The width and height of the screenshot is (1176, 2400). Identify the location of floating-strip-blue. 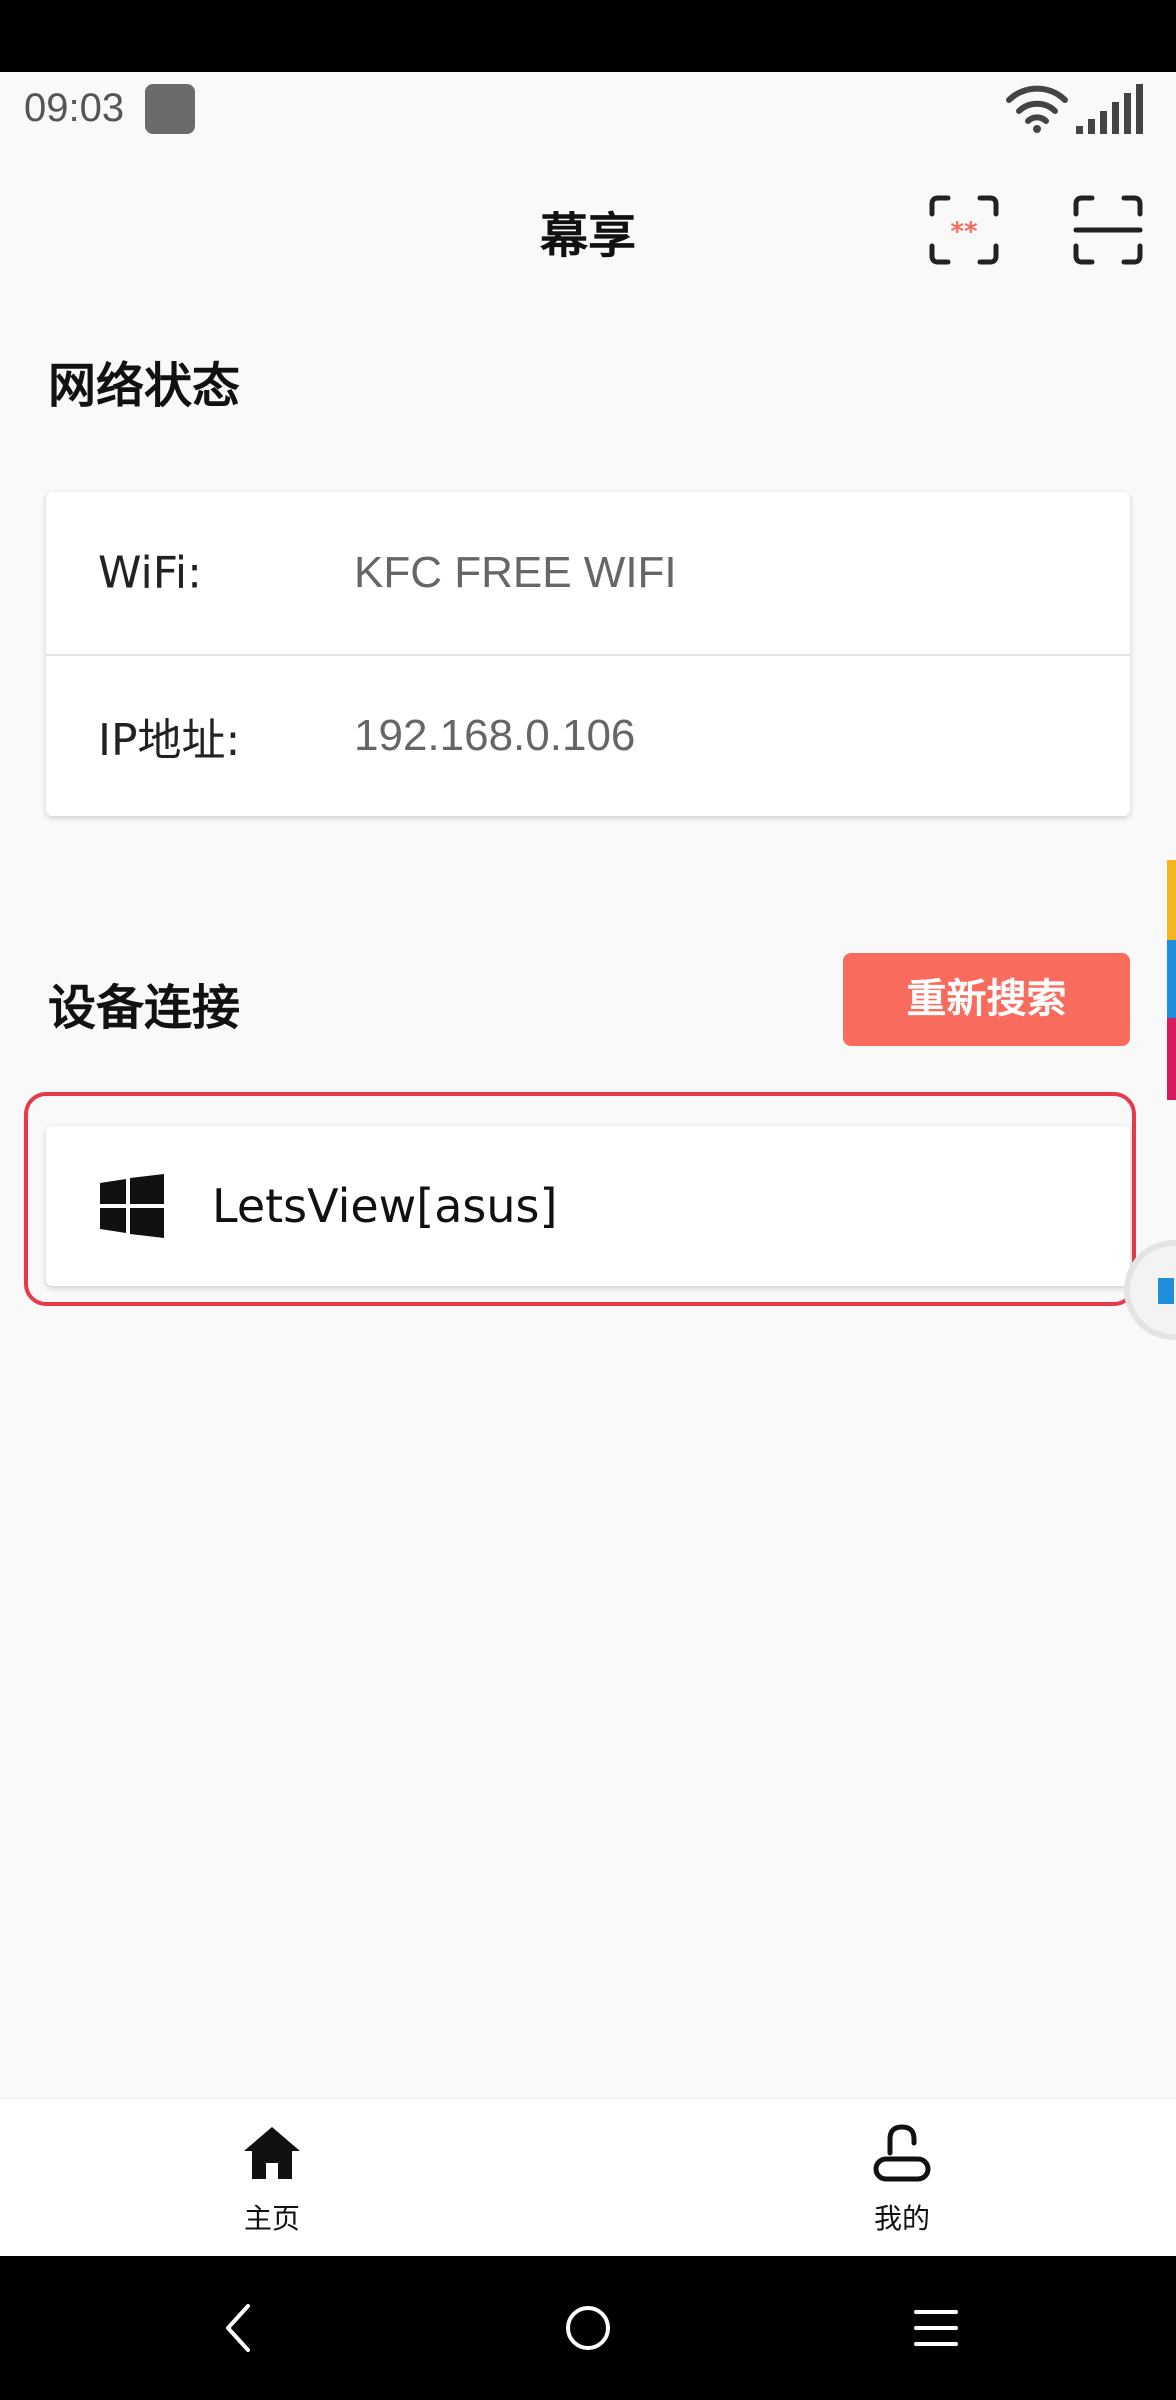
(1171, 981).